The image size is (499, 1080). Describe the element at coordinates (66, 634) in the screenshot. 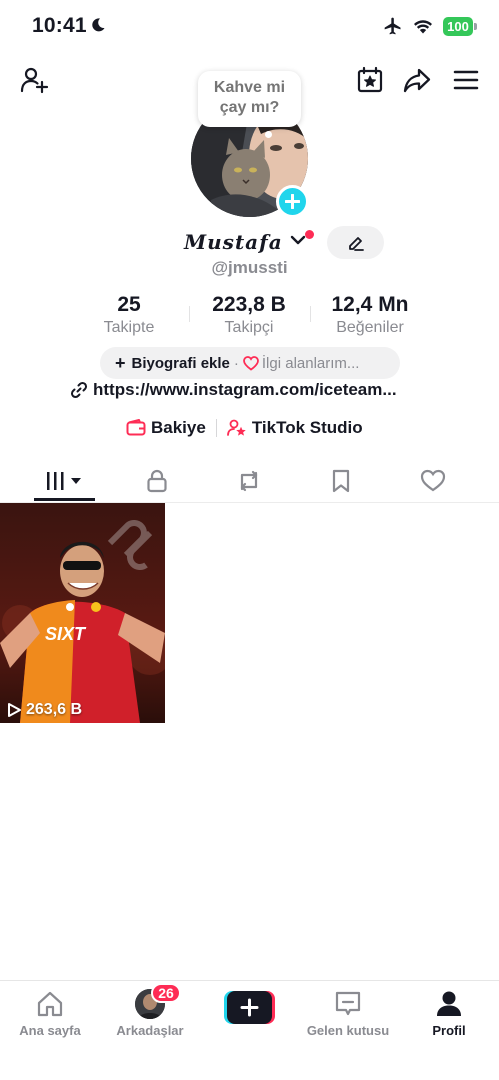

I see `svg-text: SIXT` at that location.